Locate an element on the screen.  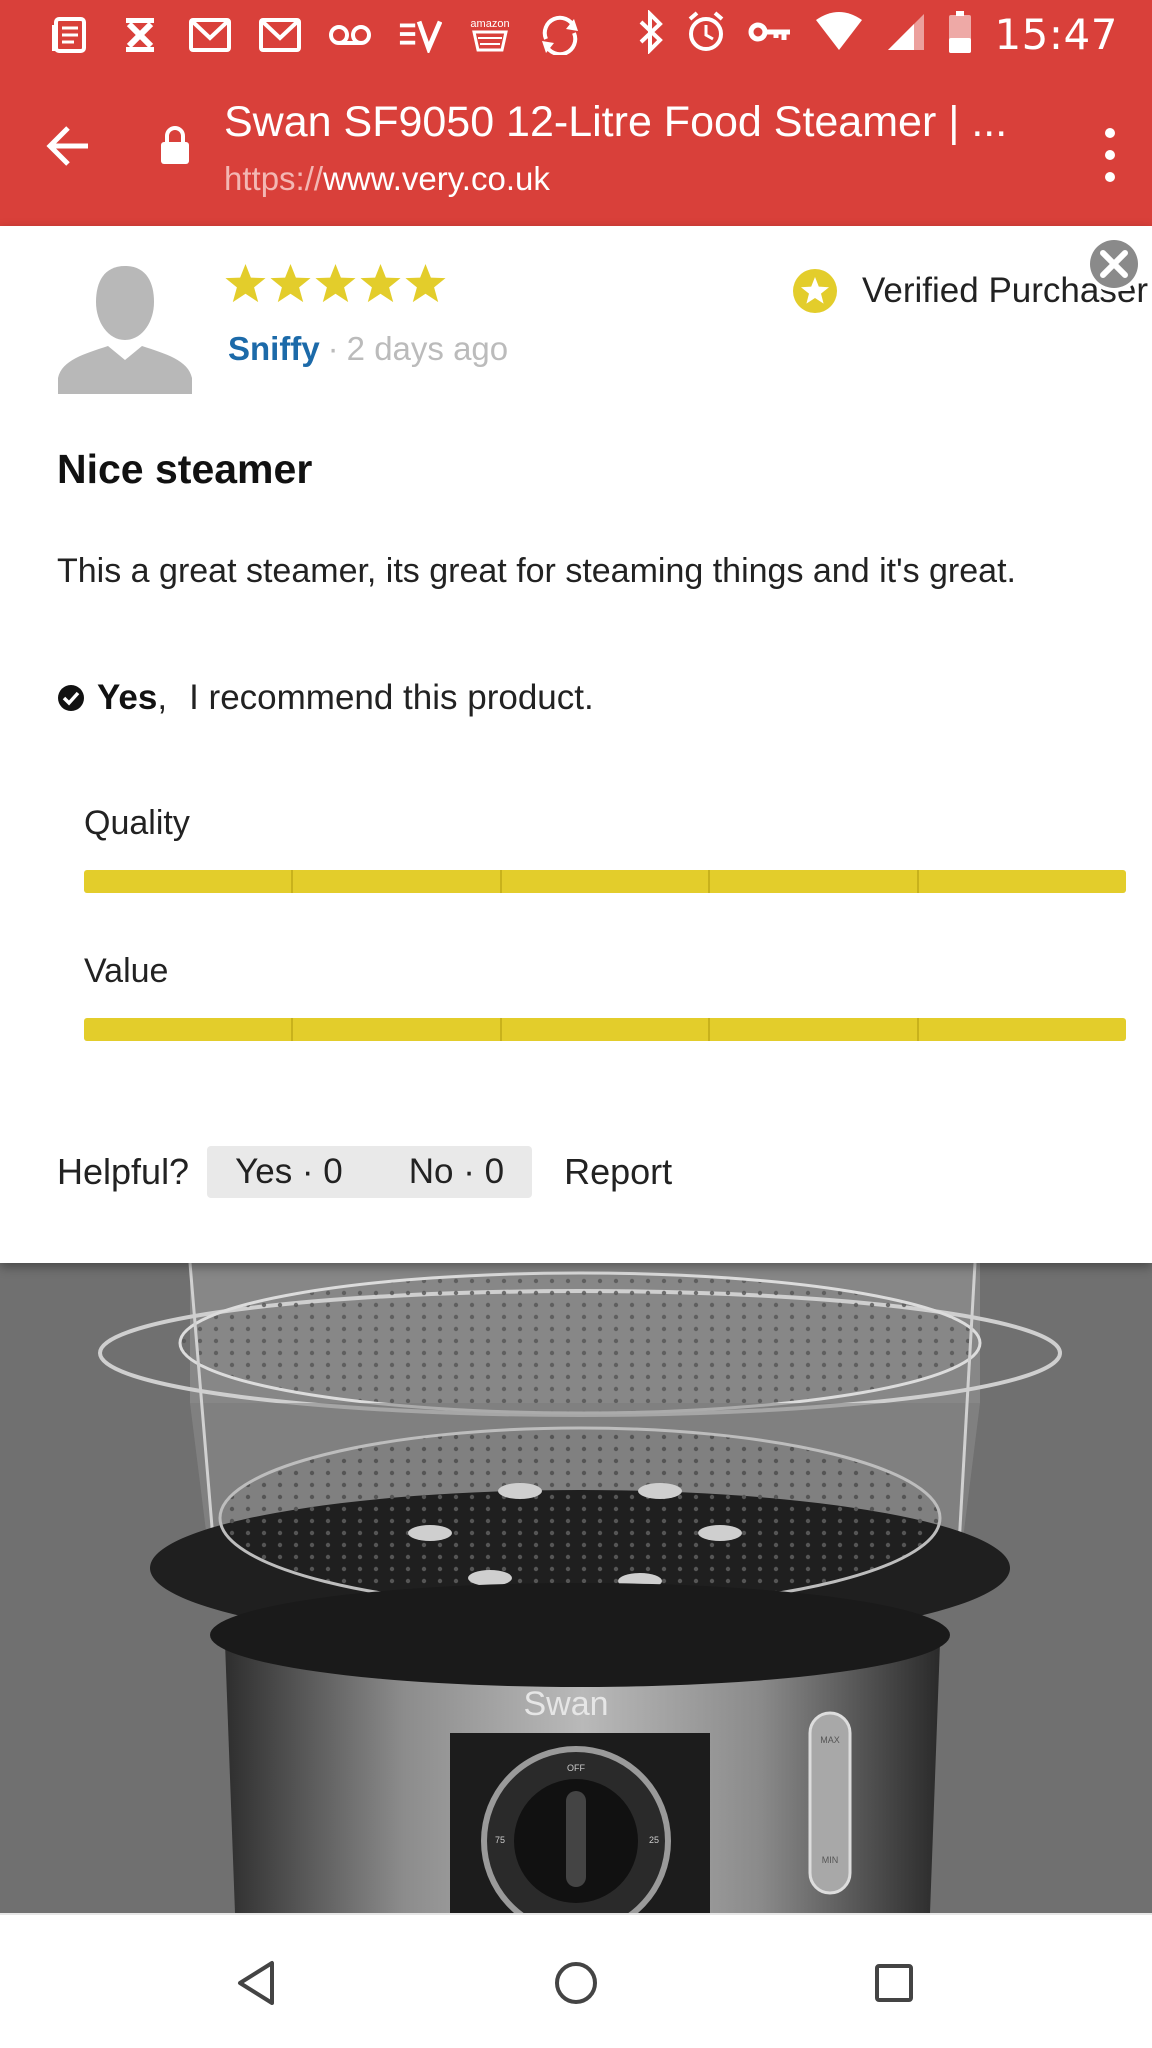
rating-label-quality: Quality is located at coordinates (137, 823).